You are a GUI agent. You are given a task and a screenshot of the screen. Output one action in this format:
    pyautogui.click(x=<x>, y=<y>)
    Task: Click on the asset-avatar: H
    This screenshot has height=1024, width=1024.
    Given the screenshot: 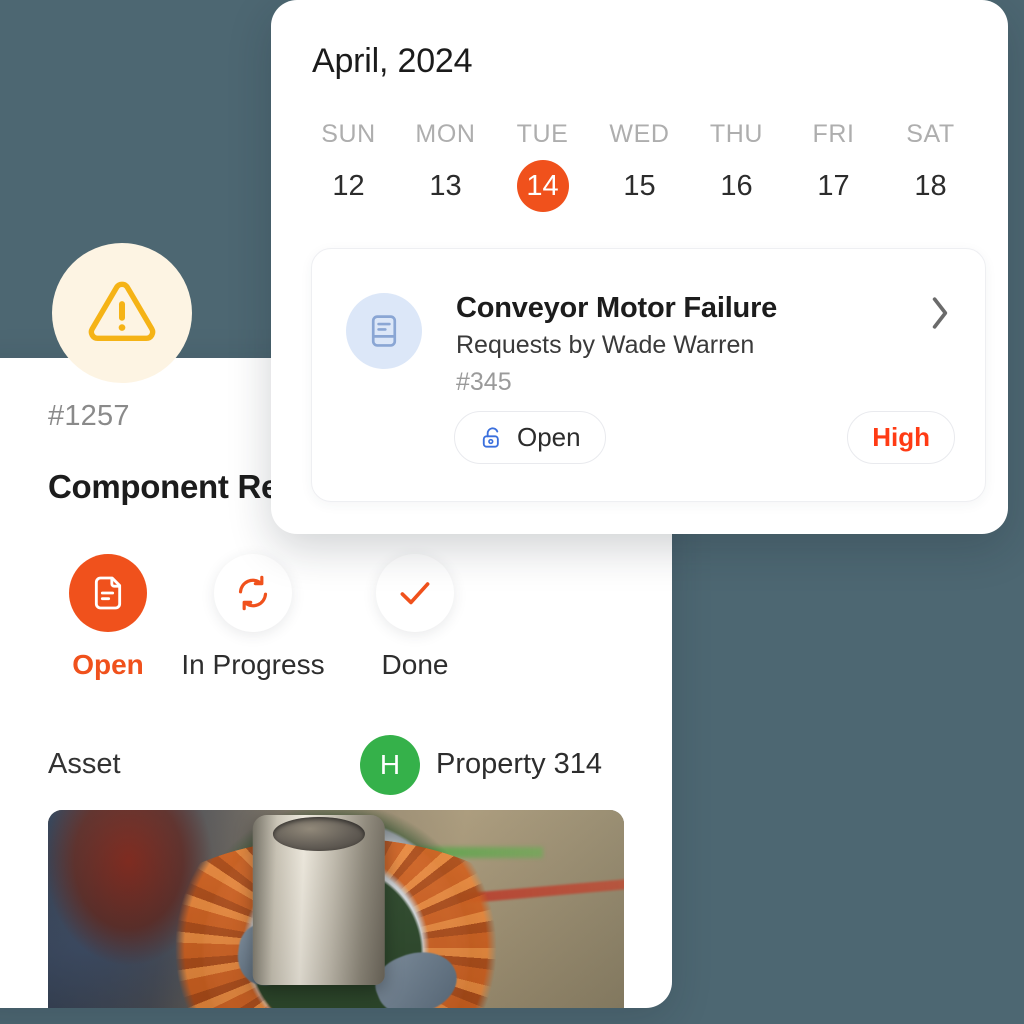 What is the action you would take?
    pyautogui.click(x=390, y=764)
    